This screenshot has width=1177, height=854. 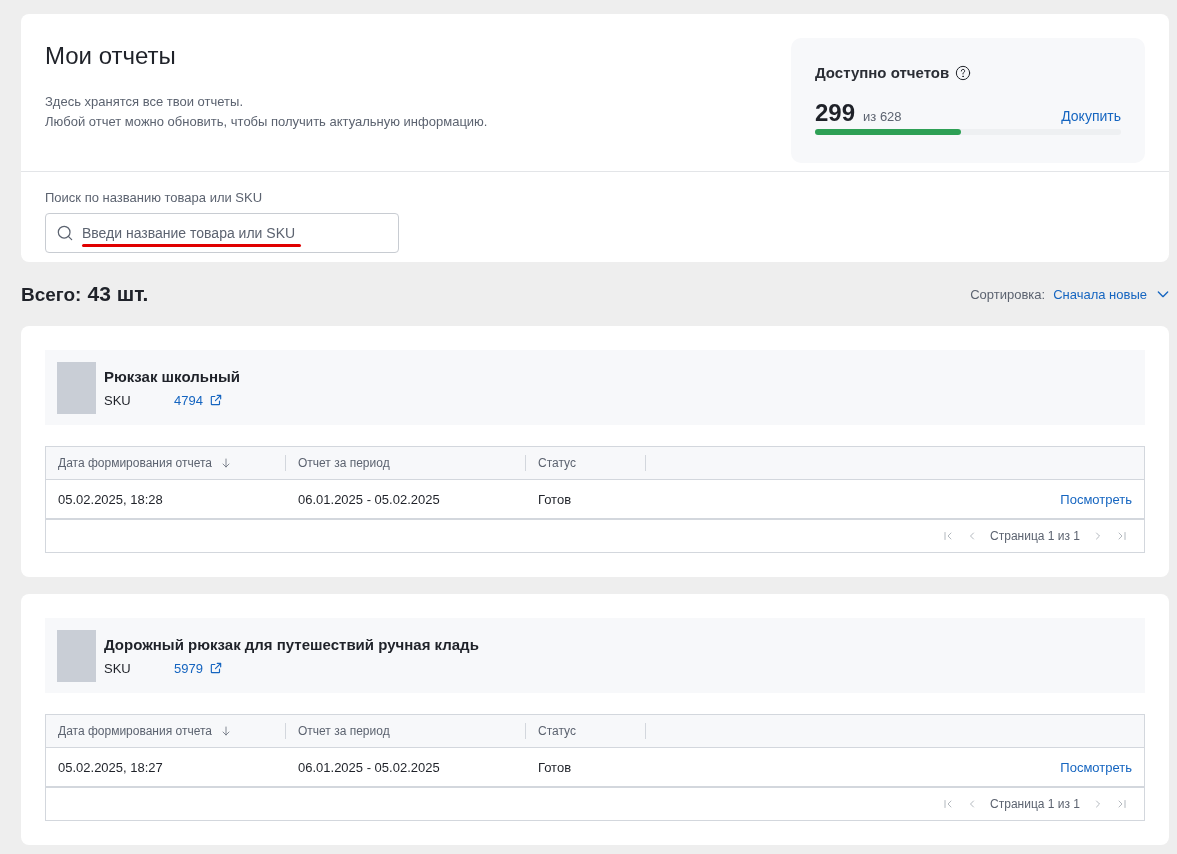 What do you see at coordinates (835, 113) in the screenshot?
I see `available-count: 299` at bounding box center [835, 113].